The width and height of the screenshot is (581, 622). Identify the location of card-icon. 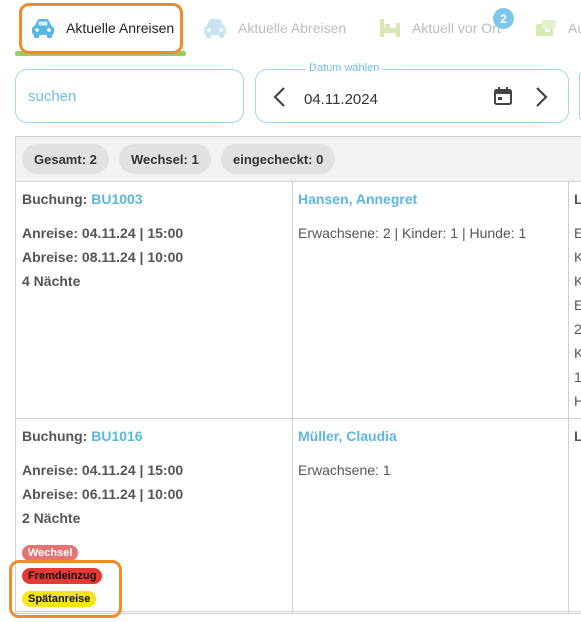
(546, 28).